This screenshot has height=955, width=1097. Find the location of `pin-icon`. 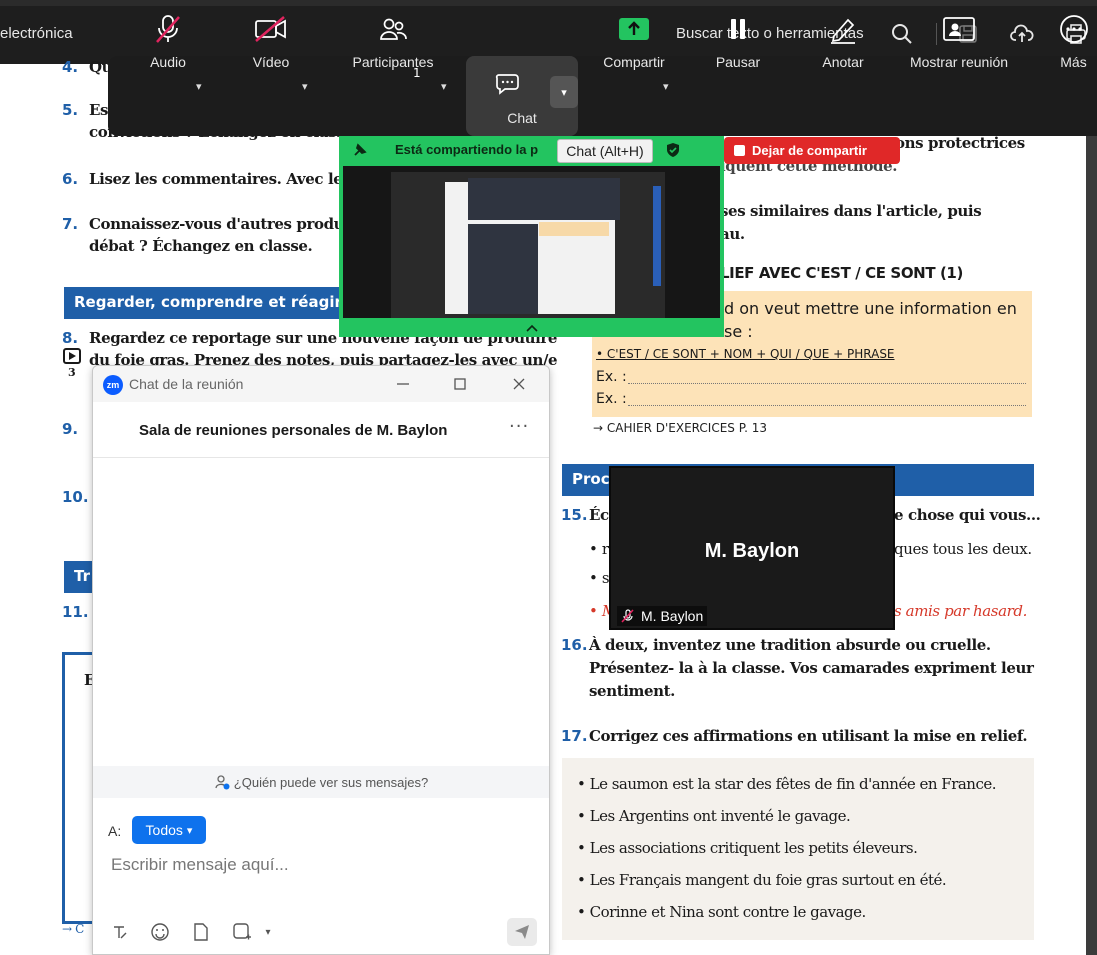

pin-icon is located at coordinates (360, 152).